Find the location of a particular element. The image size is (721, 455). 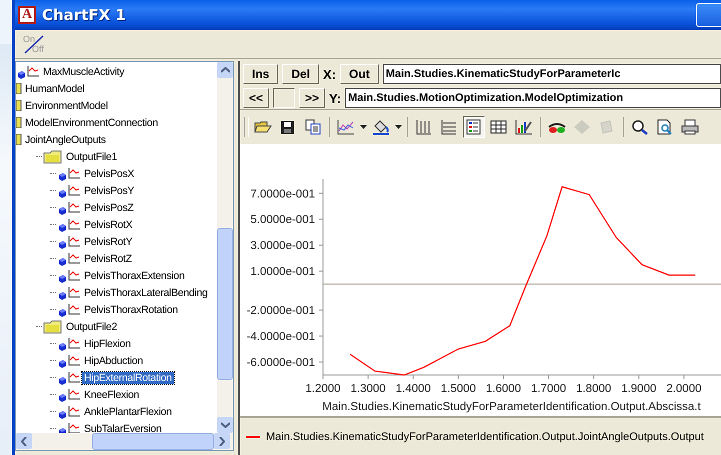

tree-item: AnklePlantarFlexion is located at coordinates (128, 412).